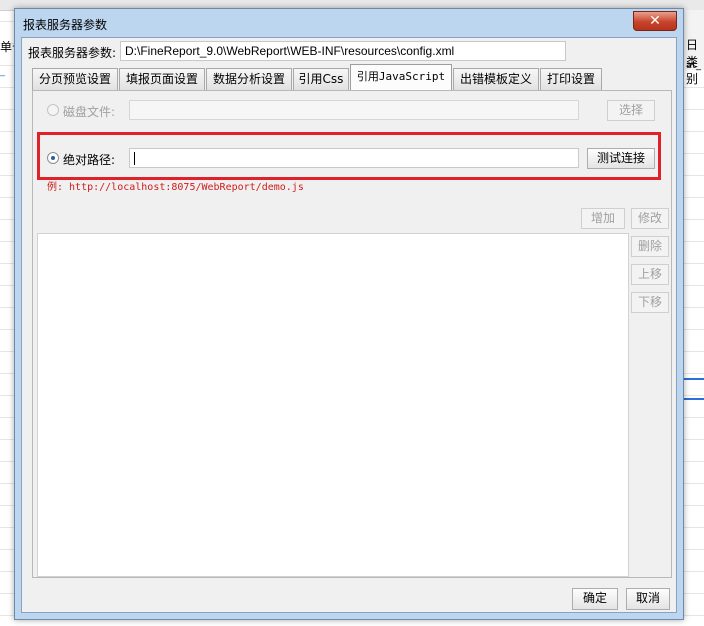 The width and height of the screenshot is (704, 626). Describe the element at coordinates (571, 79) in the screenshot. I see `tab-print: 打印设置` at that location.